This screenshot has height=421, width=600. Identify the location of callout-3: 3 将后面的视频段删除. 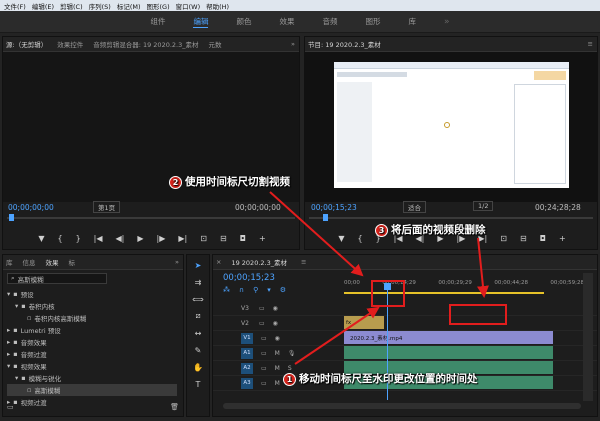
(430, 229).